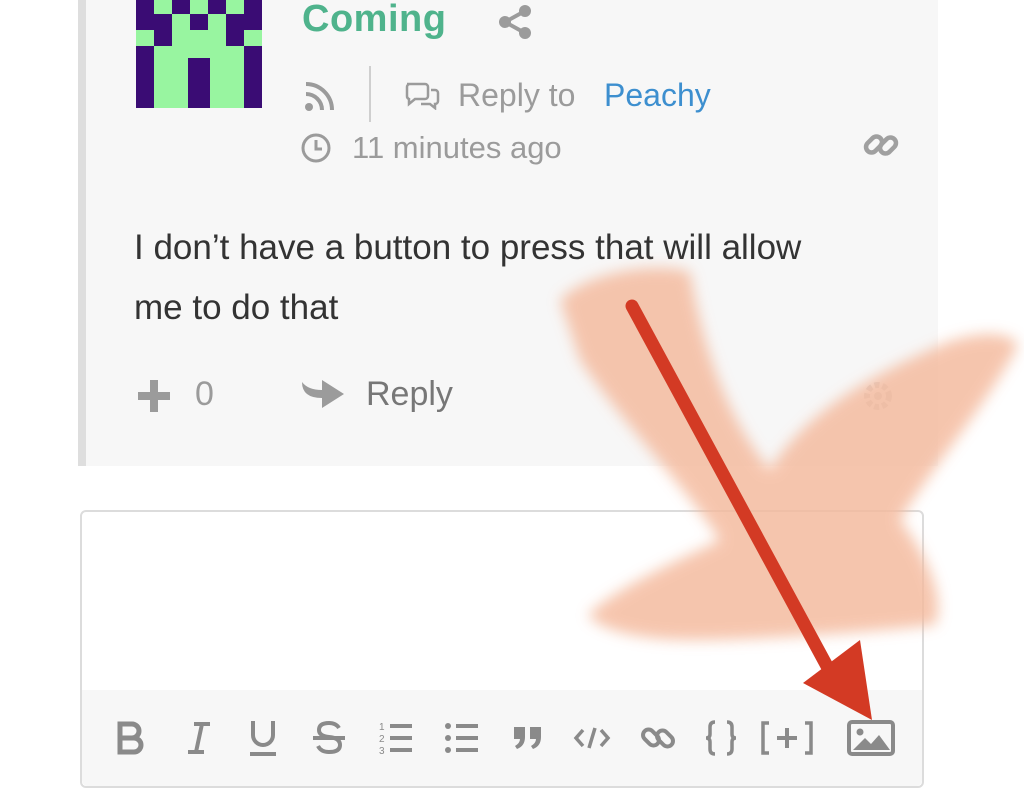 This screenshot has width=1024, height=809. Describe the element at coordinates (721, 738) in the screenshot. I see `code-block-icon` at that location.